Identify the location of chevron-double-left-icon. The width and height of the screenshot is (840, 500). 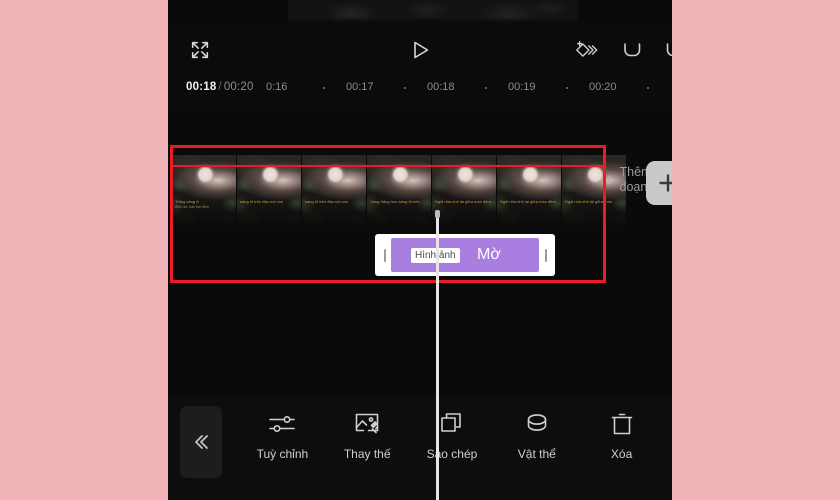
(201, 442).